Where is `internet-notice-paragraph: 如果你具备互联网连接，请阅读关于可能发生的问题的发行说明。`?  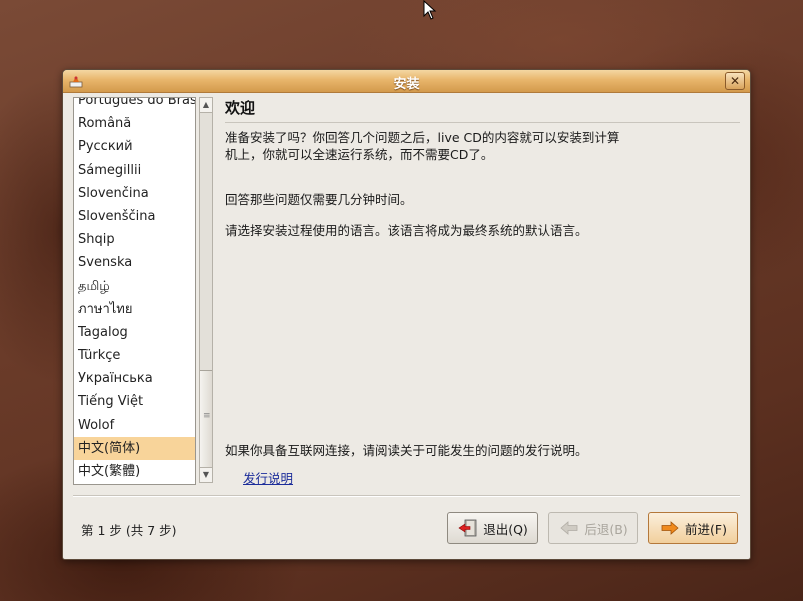 internet-notice-paragraph: 如果你具备互联网连接，请阅读关于可能发生的问题的发行说明。 is located at coordinates (406, 450).